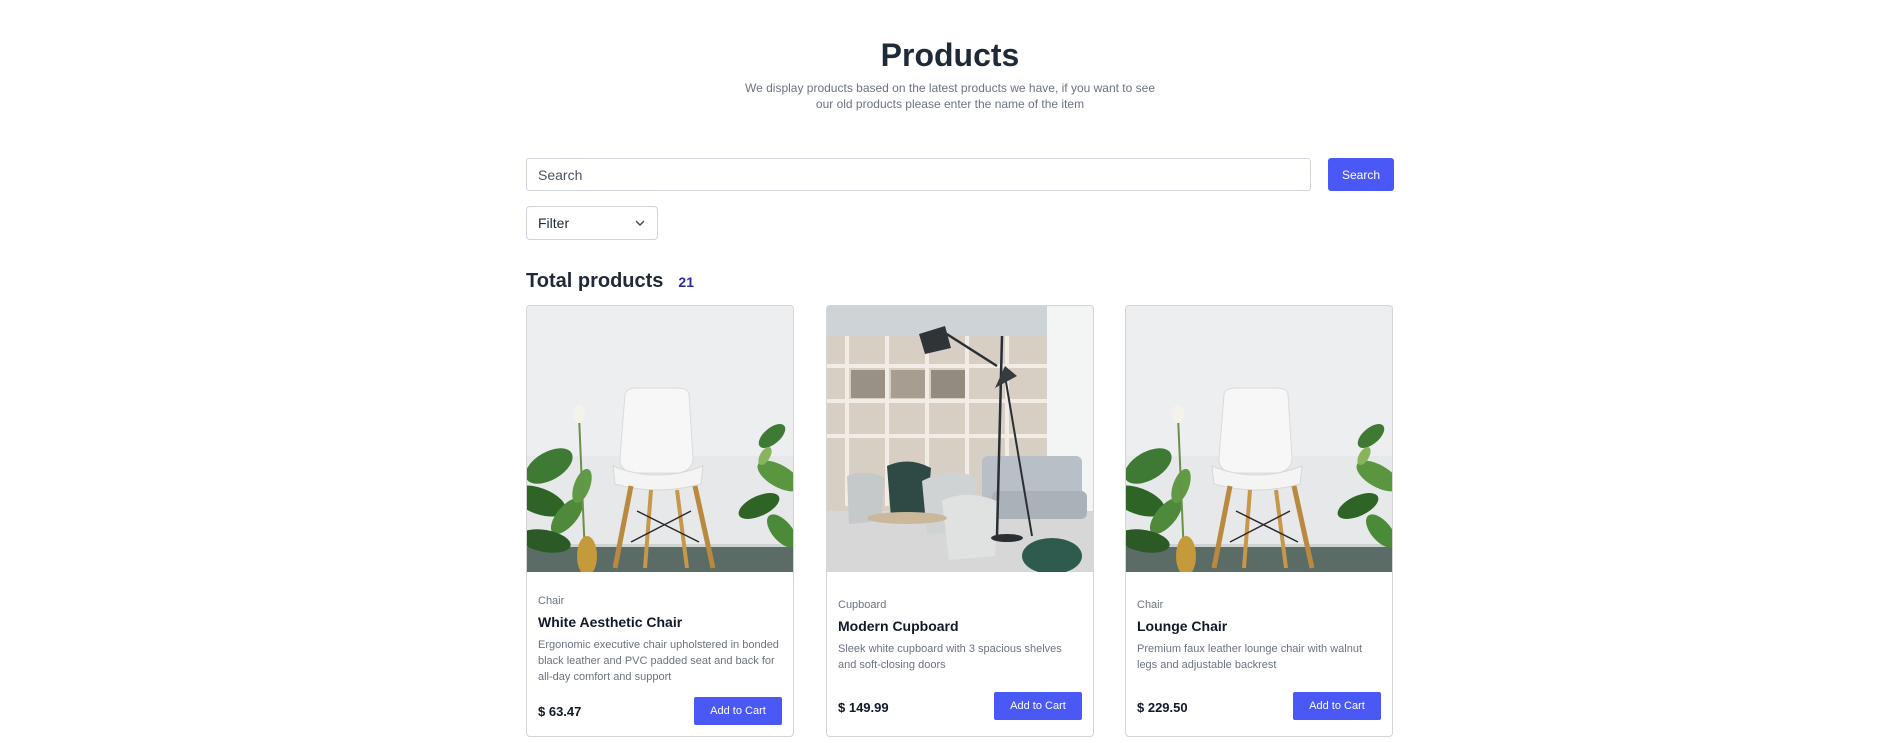  I want to click on product-count-summary: Total products 21, so click(610, 281).